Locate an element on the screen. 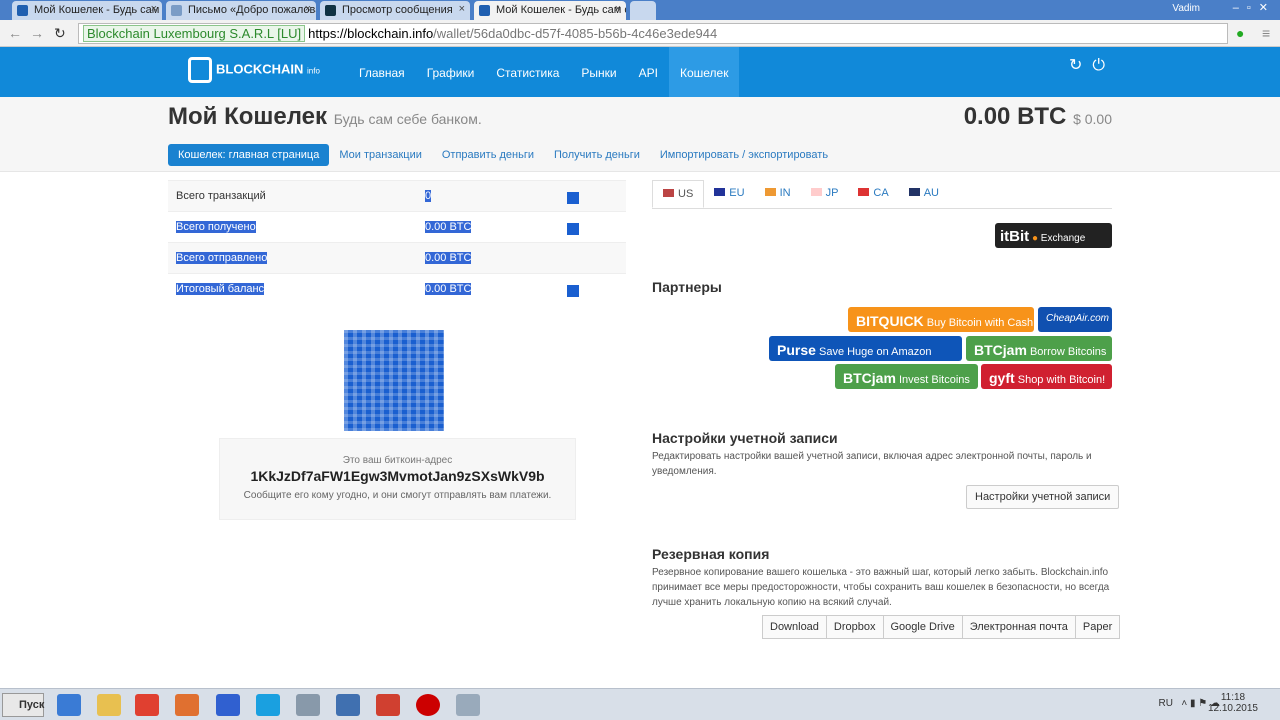 This screenshot has height=720, width=1280. au-flag-icon is located at coordinates (914, 192).